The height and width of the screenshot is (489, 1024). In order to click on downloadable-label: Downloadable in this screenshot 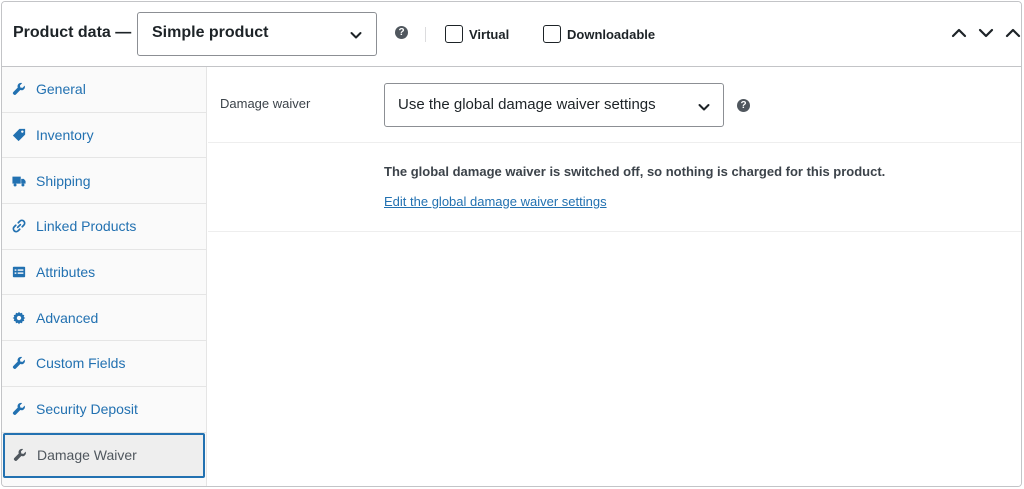, I will do `click(611, 34)`.